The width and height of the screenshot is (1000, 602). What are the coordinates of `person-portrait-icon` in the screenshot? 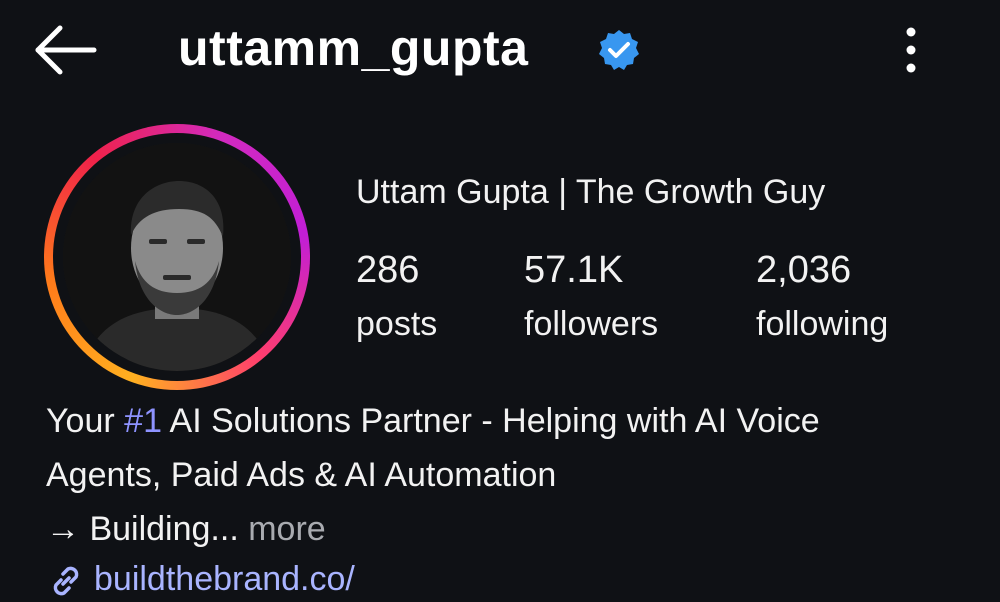 It's located at (177, 257).